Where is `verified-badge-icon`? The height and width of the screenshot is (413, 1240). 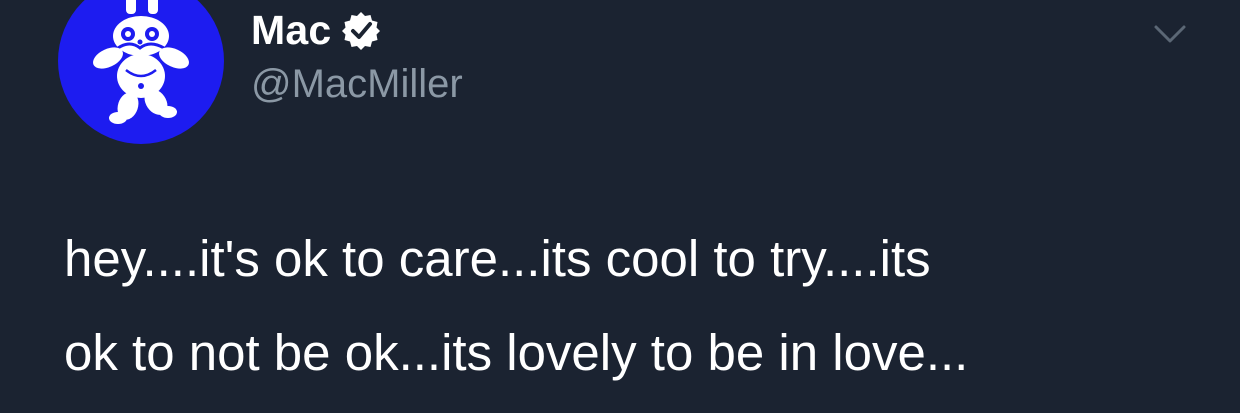 verified-badge-icon is located at coordinates (361, 30).